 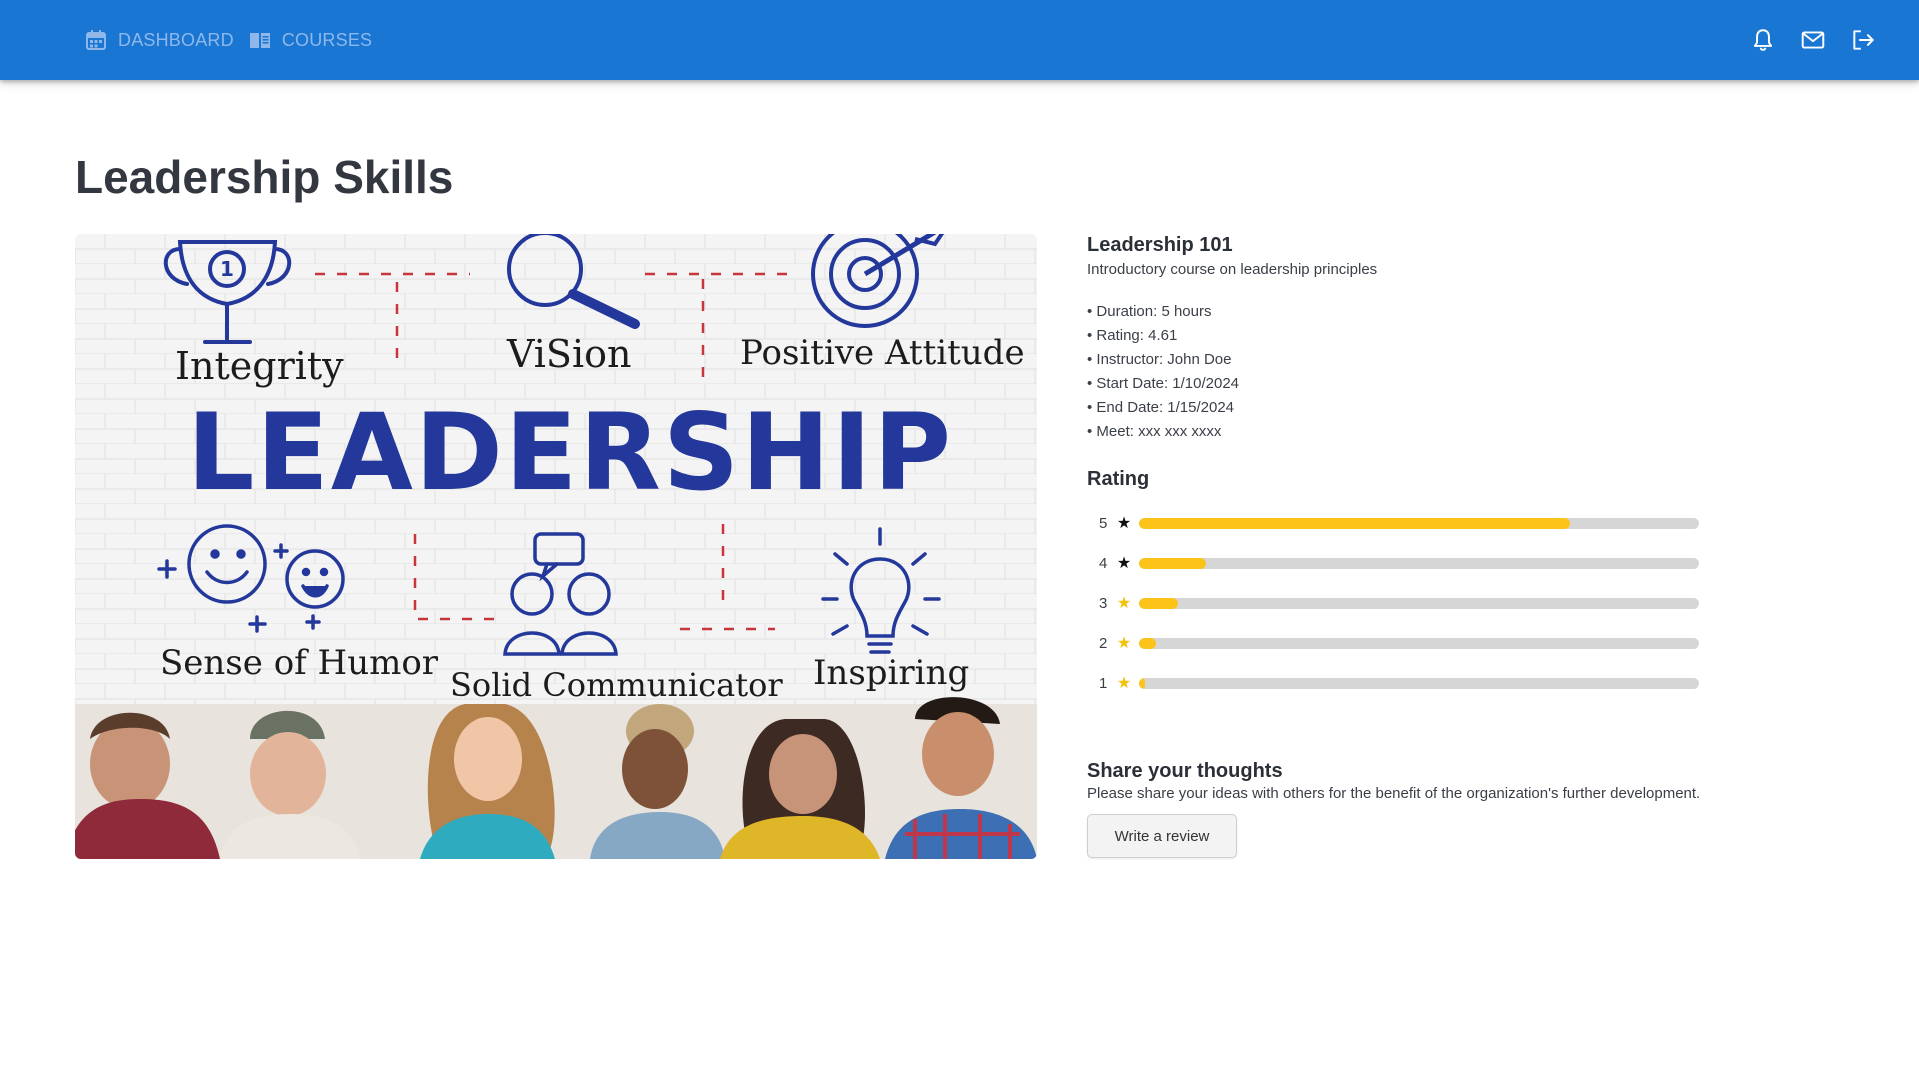 I want to click on rating-title: Rating, so click(x=1118, y=479).